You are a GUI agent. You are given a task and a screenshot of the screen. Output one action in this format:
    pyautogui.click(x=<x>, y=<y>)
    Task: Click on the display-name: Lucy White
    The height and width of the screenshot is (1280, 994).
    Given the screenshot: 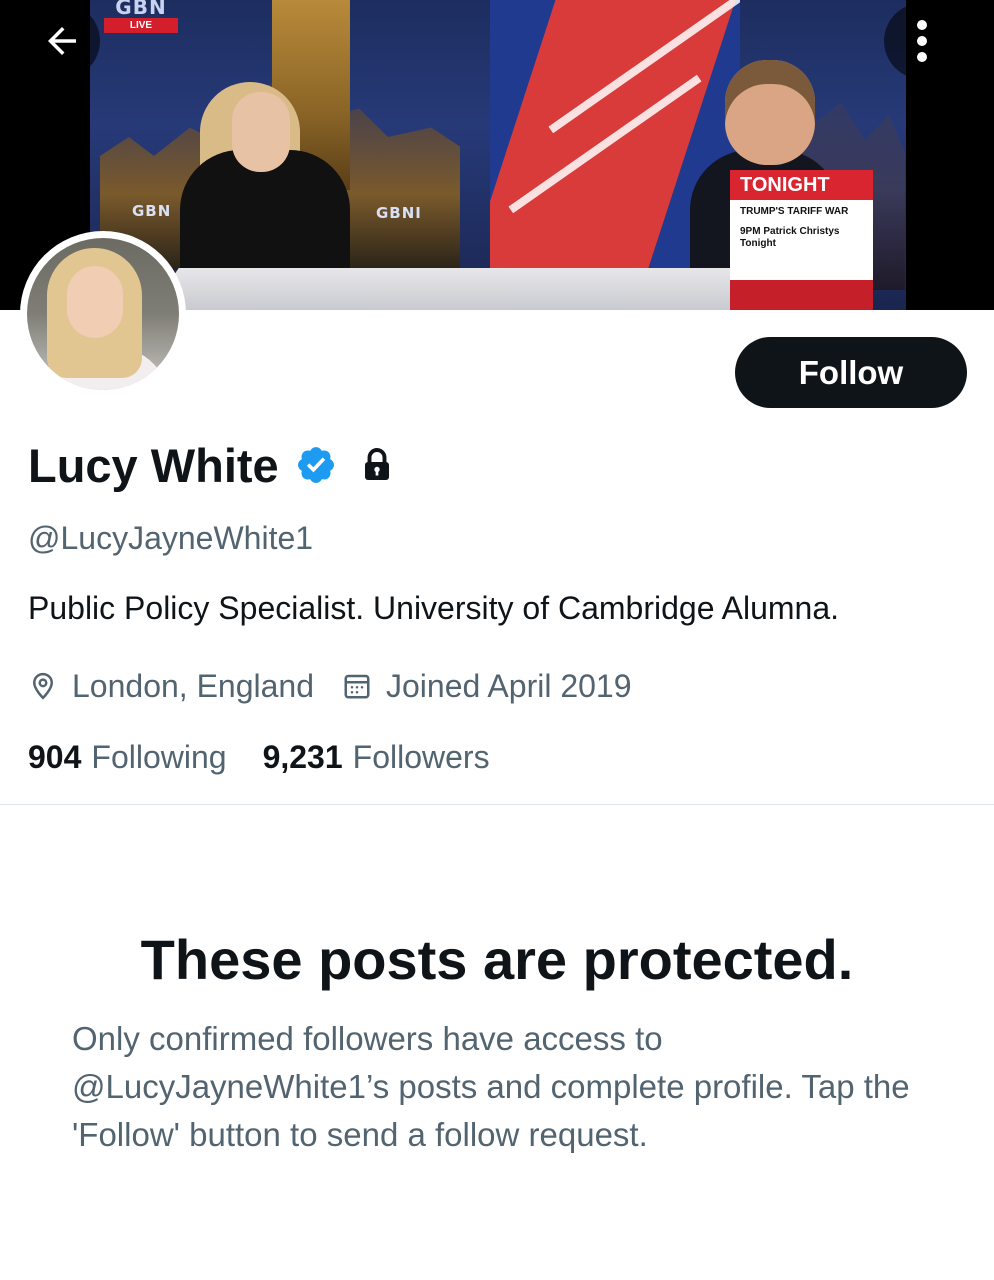 What is the action you would take?
    pyautogui.click(x=153, y=465)
    